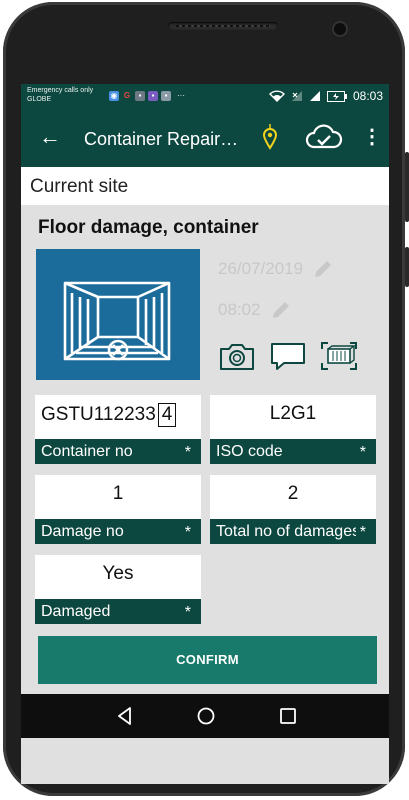 This screenshot has width=409, height=800. I want to click on damage-thumbnail, so click(118, 314).